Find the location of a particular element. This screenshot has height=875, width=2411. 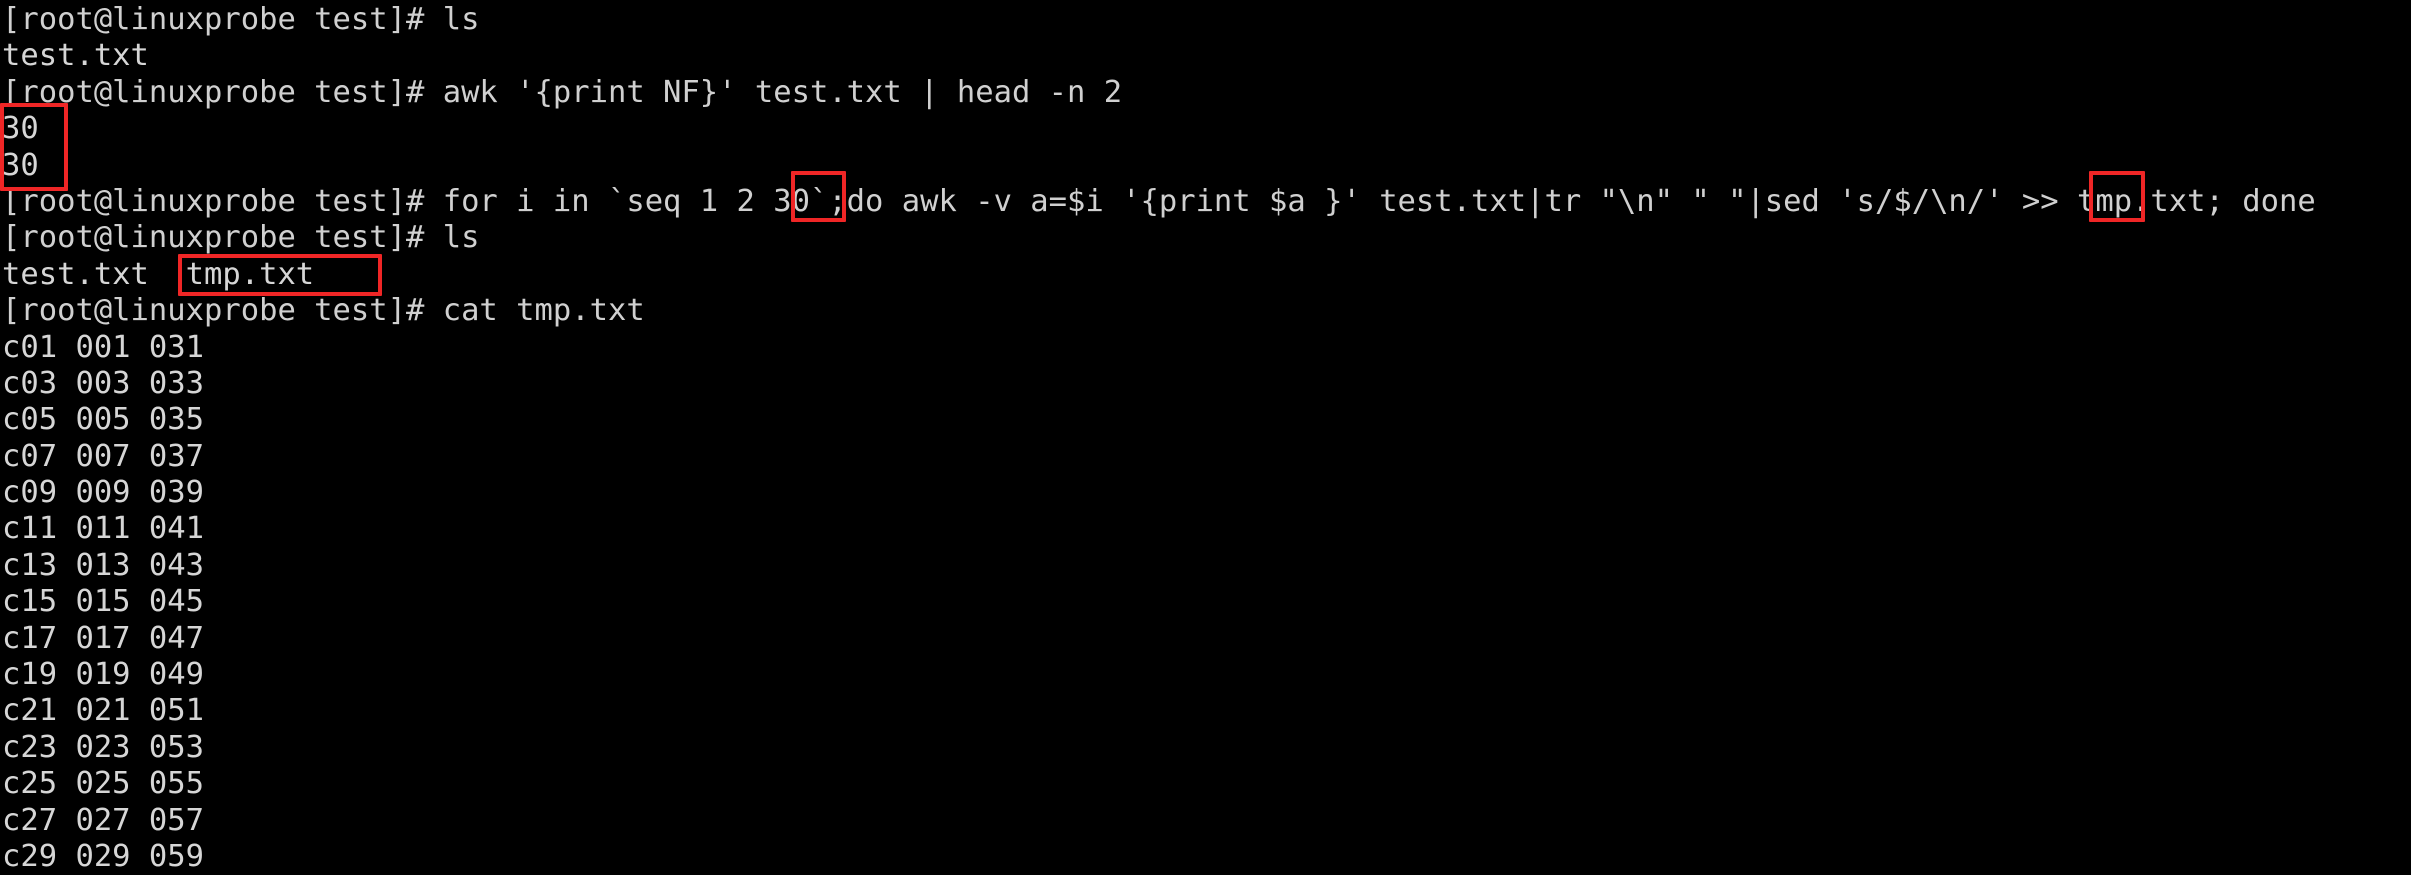

terminal-output-line: c21 021 051 is located at coordinates (103, 711).